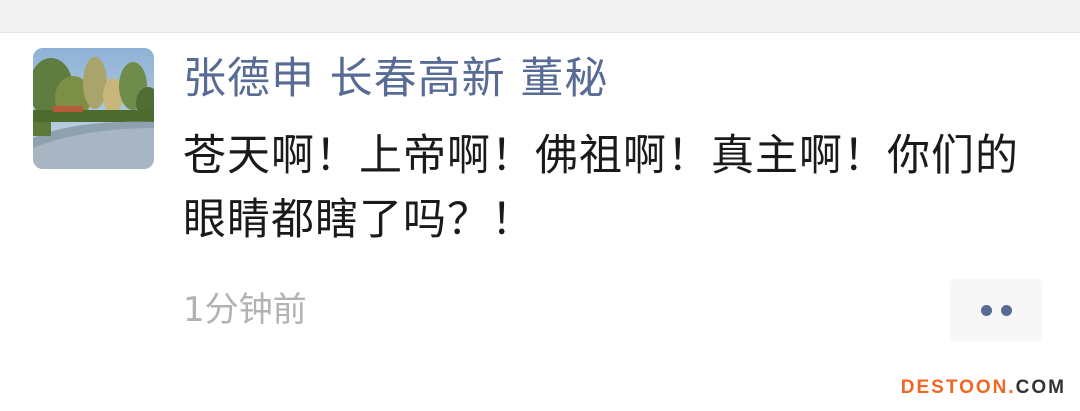 The width and height of the screenshot is (1080, 411). I want to click on watermark-tld: COM, so click(1040, 387).